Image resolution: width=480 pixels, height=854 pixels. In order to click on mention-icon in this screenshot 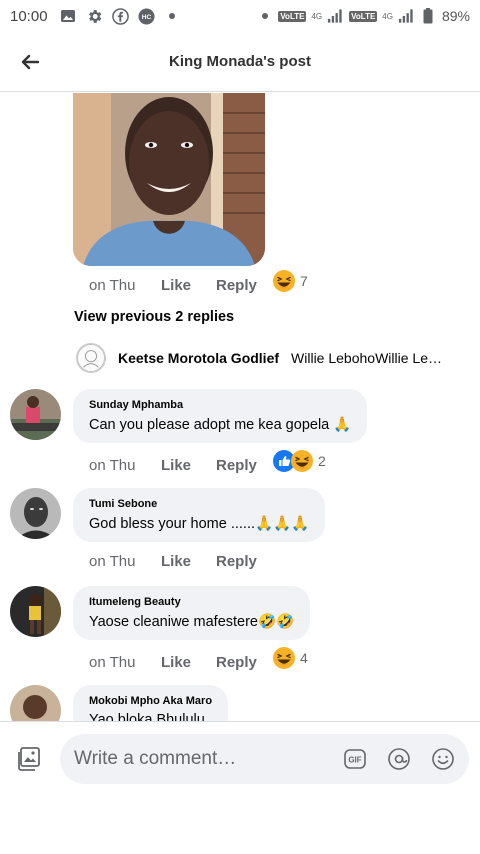, I will do `click(399, 759)`.